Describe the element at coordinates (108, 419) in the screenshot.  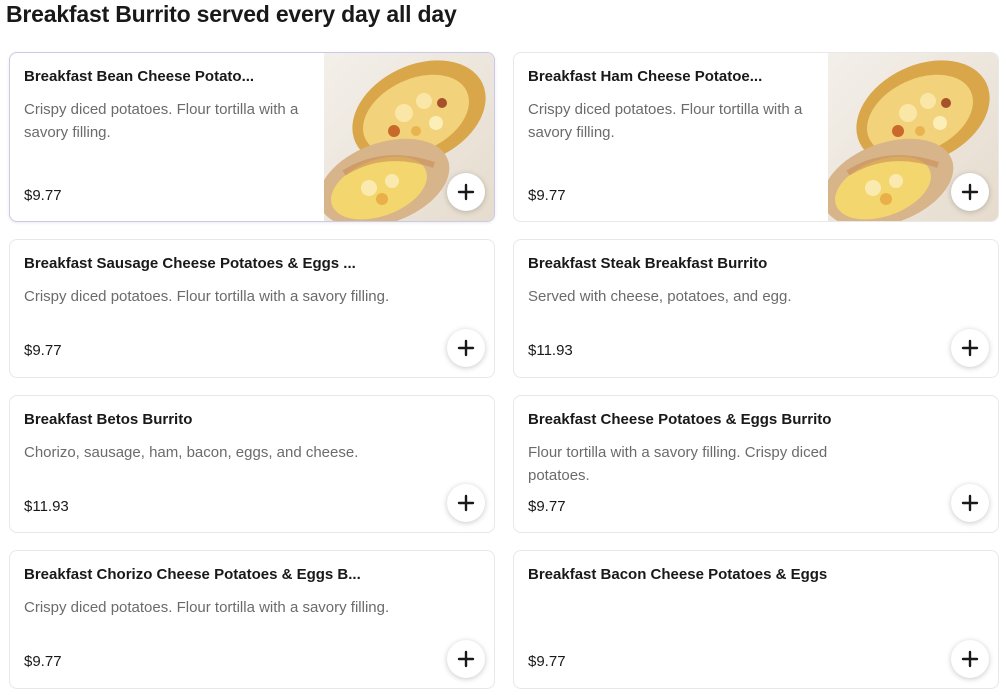
I see `item-name: Breakfast Betos Burrito` at that location.